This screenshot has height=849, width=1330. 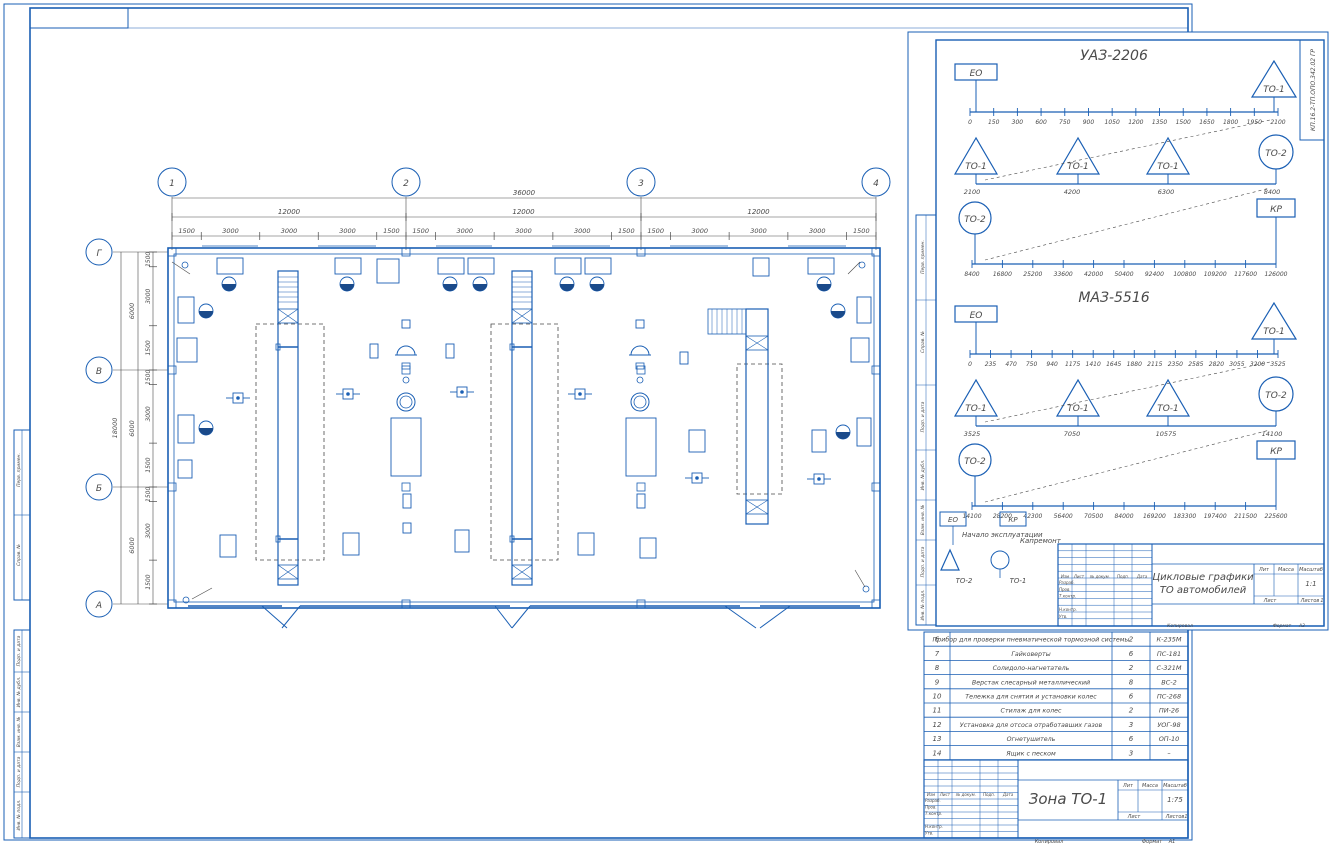 What do you see at coordinates (1180, 626) in the screenshot?
I see `a3-footer-label: Копировал` at bounding box center [1180, 626].